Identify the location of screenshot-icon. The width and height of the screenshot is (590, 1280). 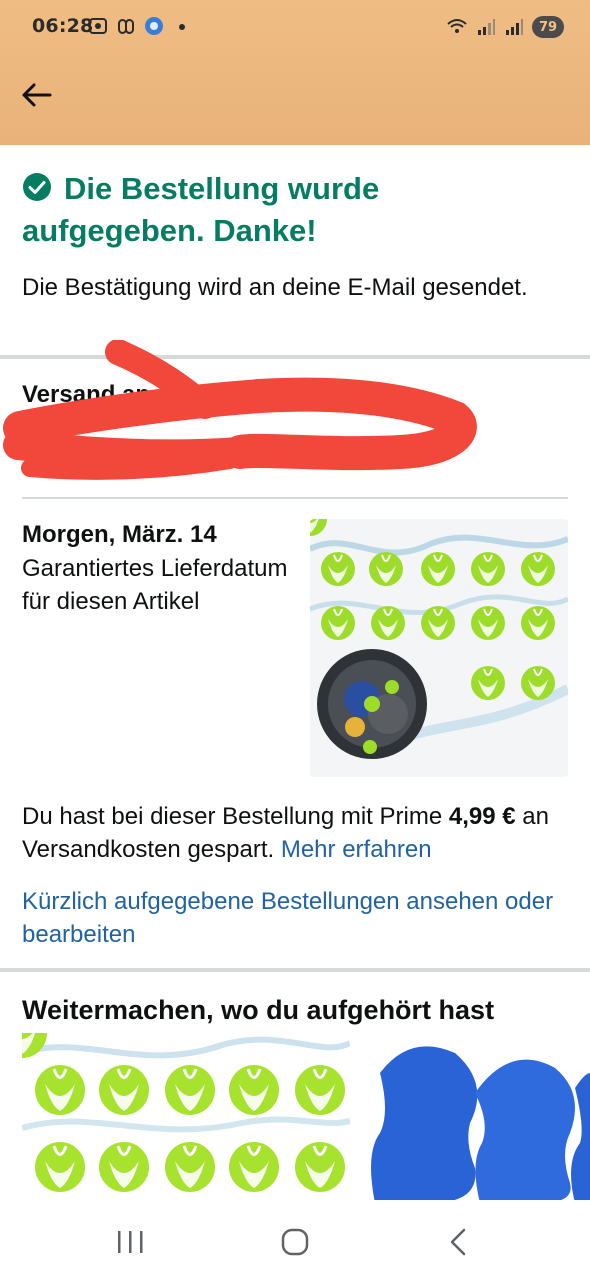
(98, 26).